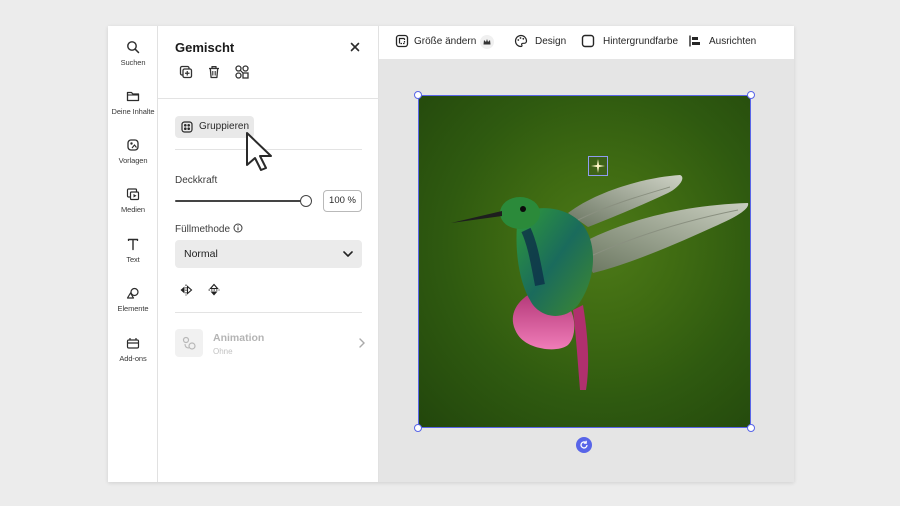 The width and height of the screenshot is (900, 506). What do you see at coordinates (201, 254) in the screenshot?
I see `blend-mode-value: Normal` at bounding box center [201, 254].